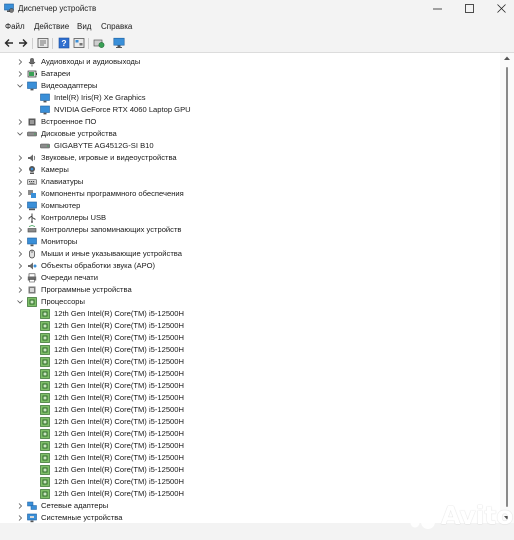 Image resolution: width=514 pixels, height=540 pixels. I want to click on system-device-icon, so click(32, 518).